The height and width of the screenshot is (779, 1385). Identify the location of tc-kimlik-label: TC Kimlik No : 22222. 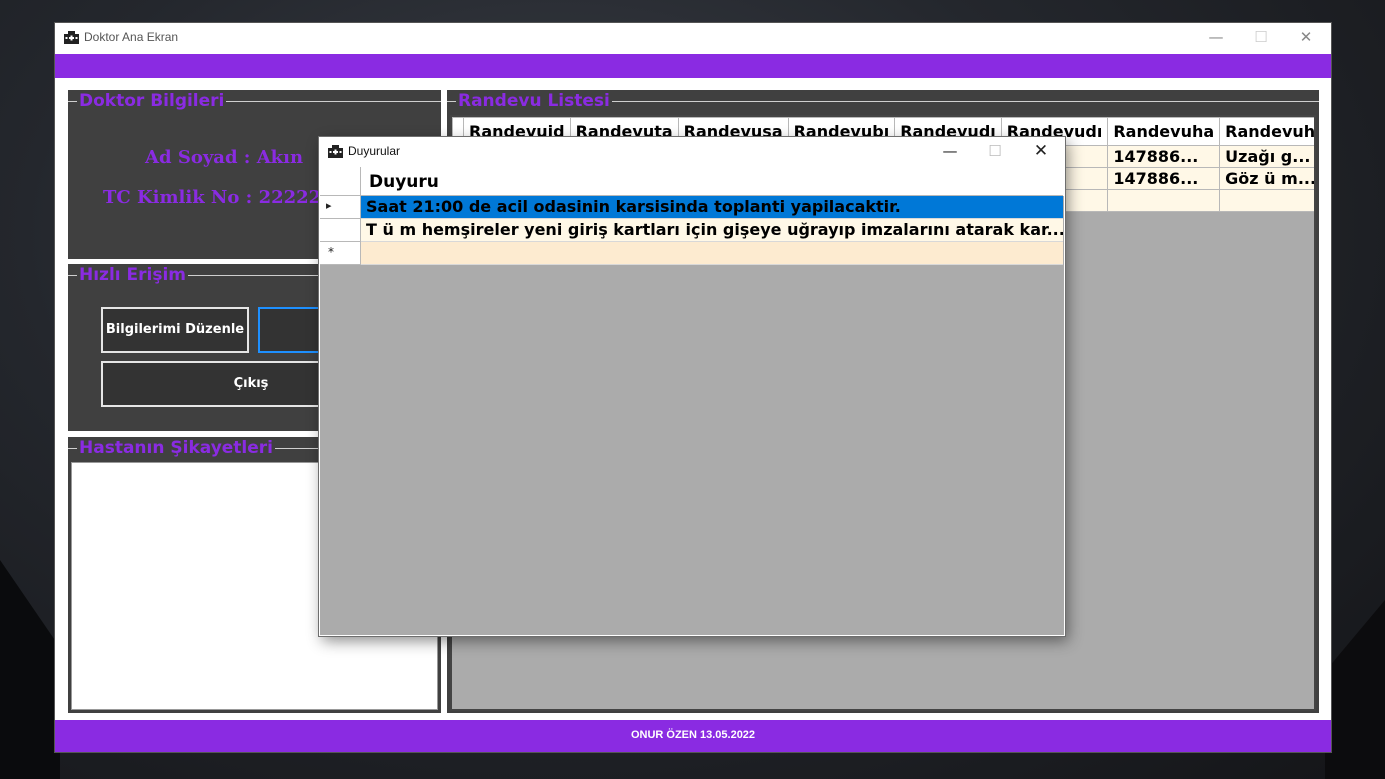
(212, 197).